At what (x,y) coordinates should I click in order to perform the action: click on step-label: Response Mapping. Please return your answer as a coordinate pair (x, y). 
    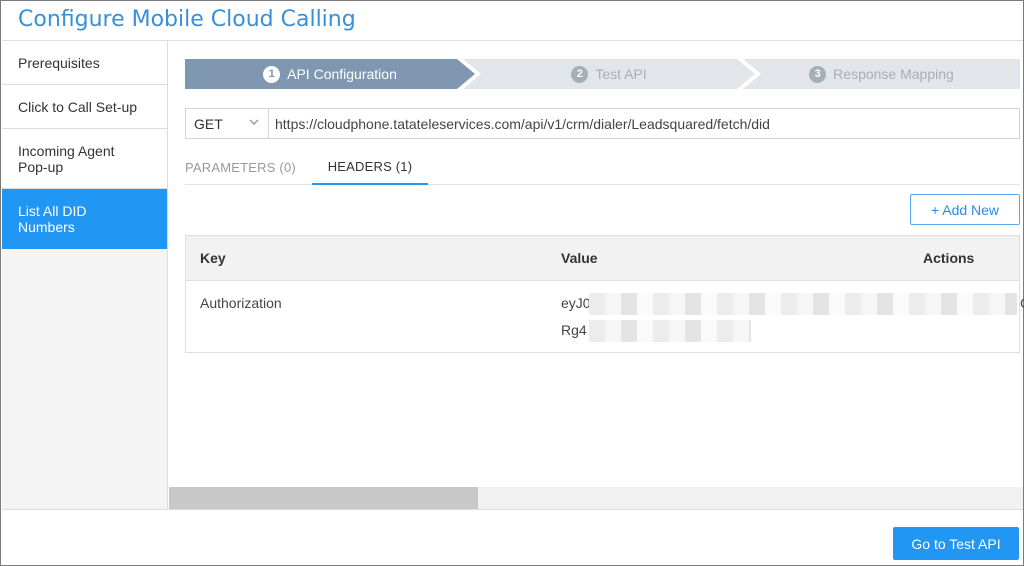
    Looking at the image, I should click on (893, 74).